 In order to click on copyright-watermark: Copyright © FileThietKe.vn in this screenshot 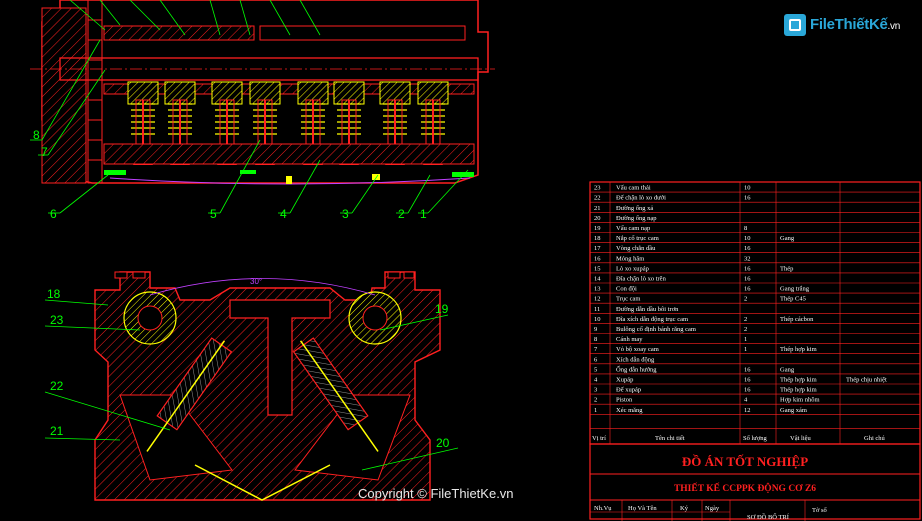, I will do `click(436, 493)`.